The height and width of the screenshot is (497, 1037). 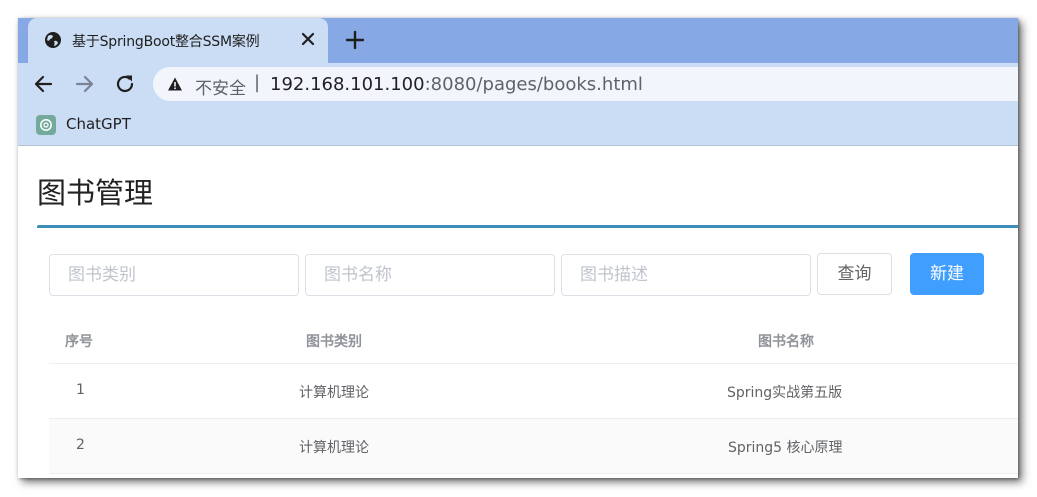 What do you see at coordinates (125, 84) in the screenshot?
I see `reload-icon` at bounding box center [125, 84].